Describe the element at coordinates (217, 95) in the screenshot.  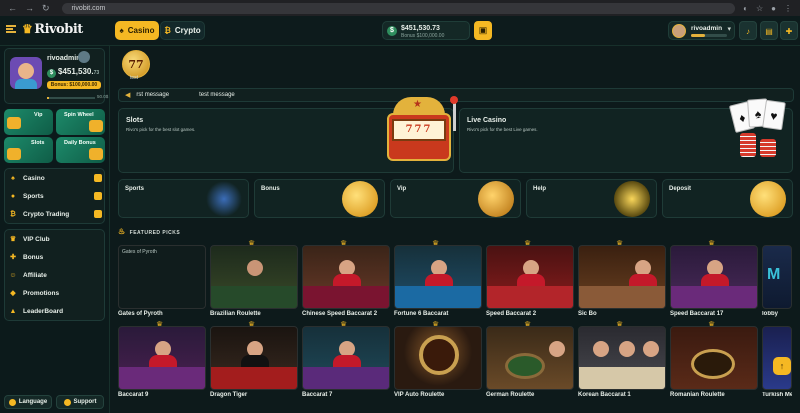
I see `ticker-message: test message` at that location.